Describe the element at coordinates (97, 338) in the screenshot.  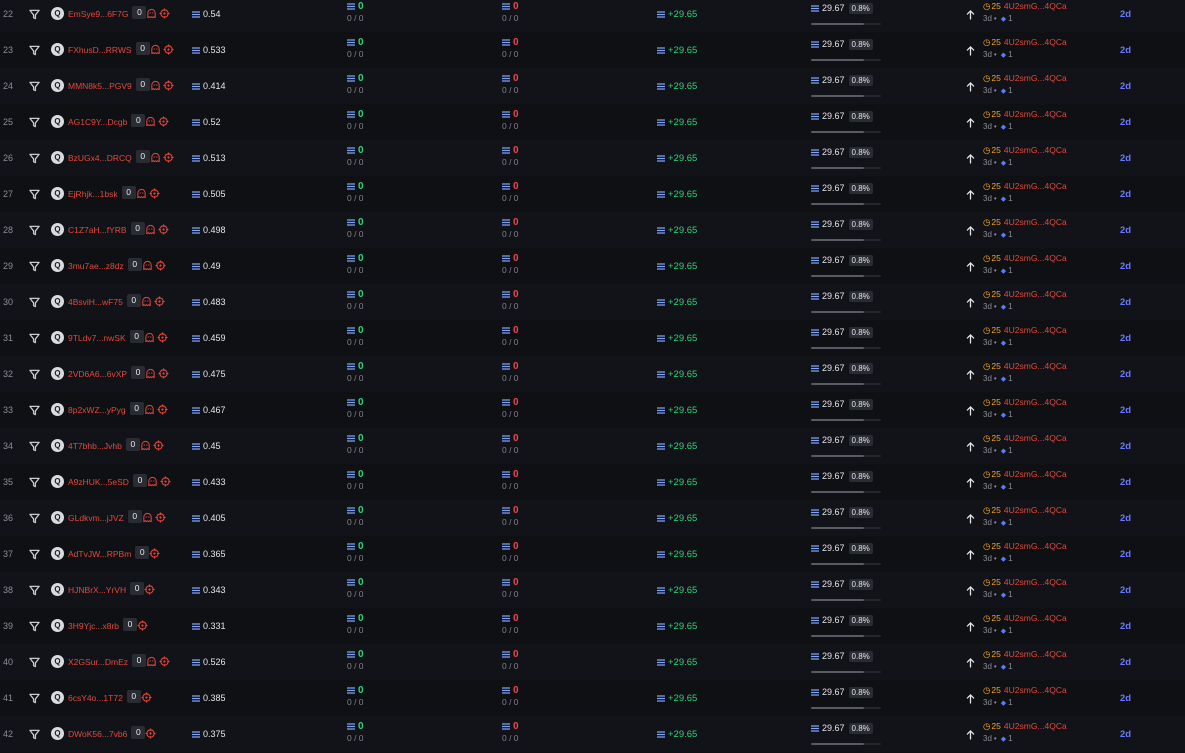
I see `wallet-address-link: 9TLdv7...nwSK` at that location.